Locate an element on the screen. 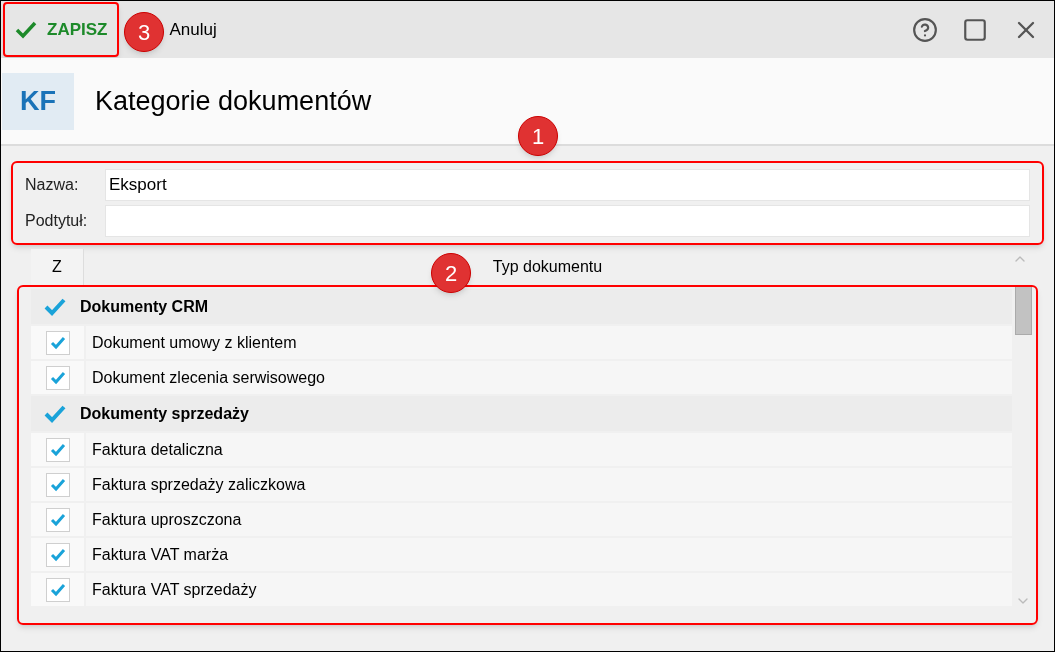  callout-marker: 2 is located at coordinates (451, 273).